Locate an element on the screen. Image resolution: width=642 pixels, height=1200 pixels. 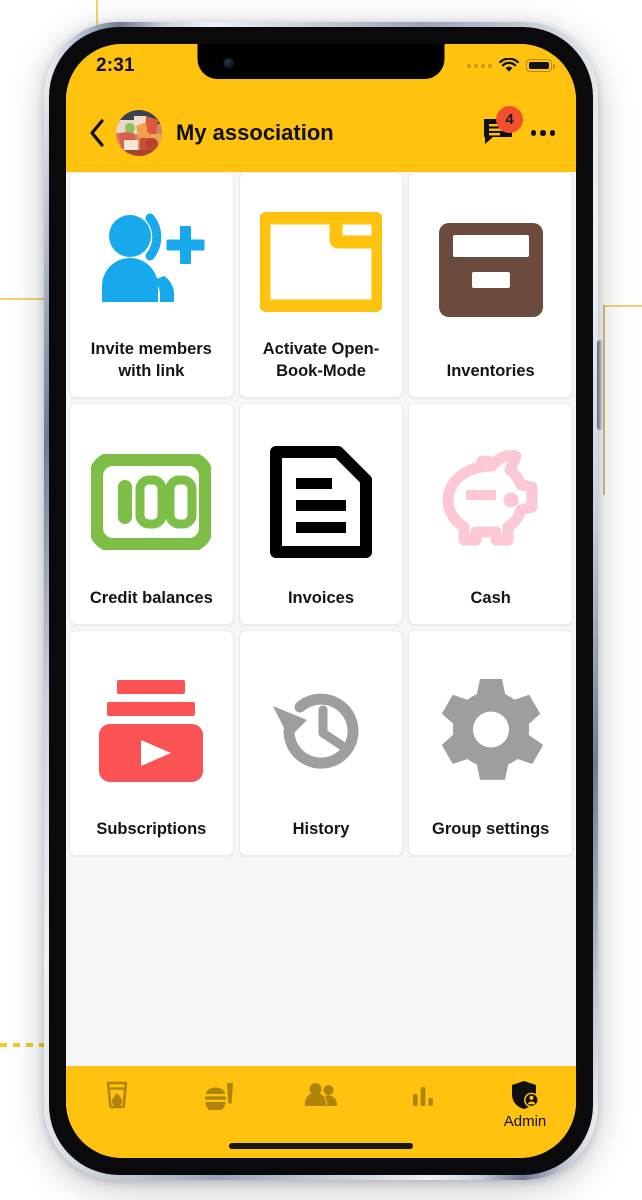
group-photo-avatar is located at coordinates (139, 133).